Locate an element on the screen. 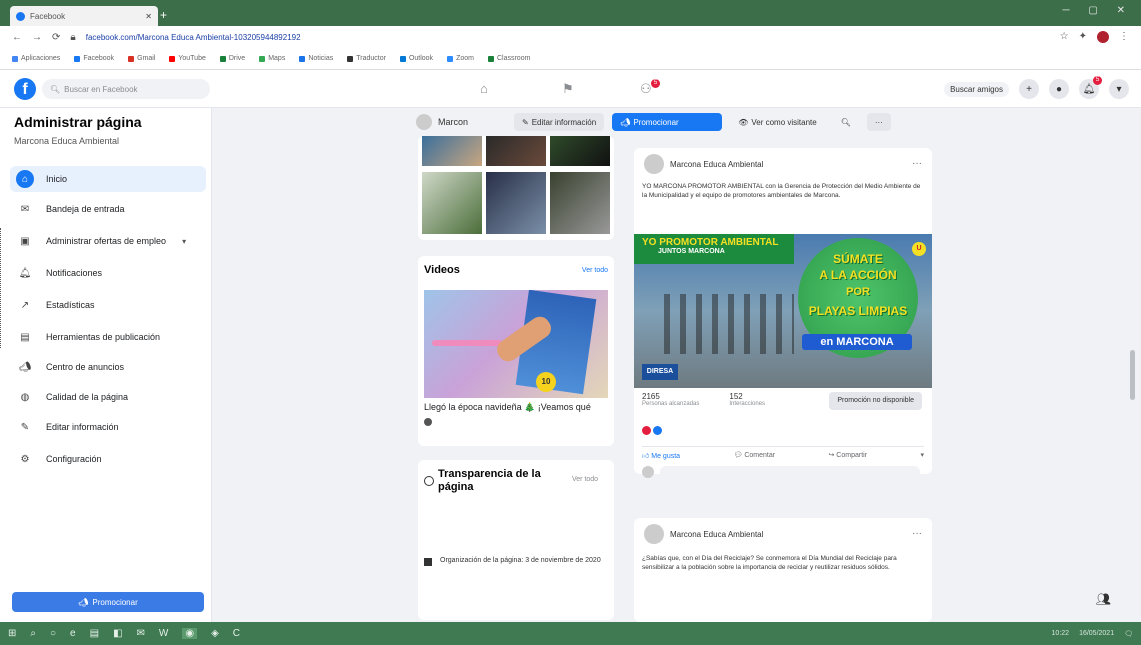 Image resolution: width=1141 pixels, height=645 pixels. video-caption: Llegó la época navideña 🎄 ¡Veamos qué is located at coordinates (507, 407).